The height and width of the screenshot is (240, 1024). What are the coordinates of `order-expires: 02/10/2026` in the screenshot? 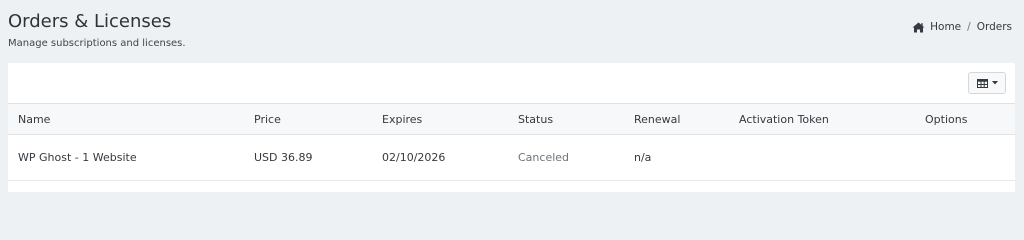 It's located at (414, 157).